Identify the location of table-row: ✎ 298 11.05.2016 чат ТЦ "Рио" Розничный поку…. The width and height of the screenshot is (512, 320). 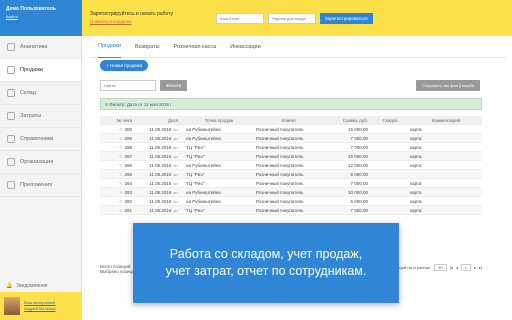
(291, 147).